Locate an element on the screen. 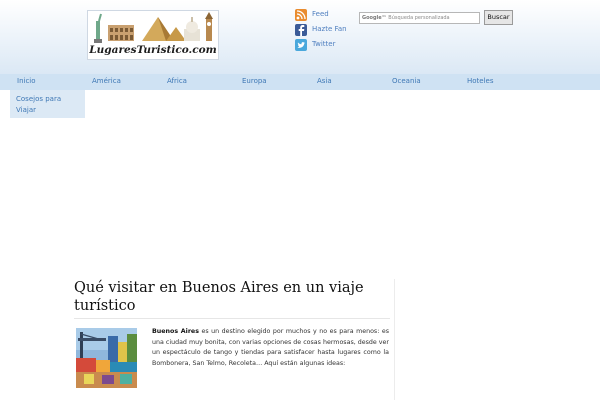 This screenshot has height=400, width=600. site-logo: LugaresTuristico.com is located at coordinates (153, 35).